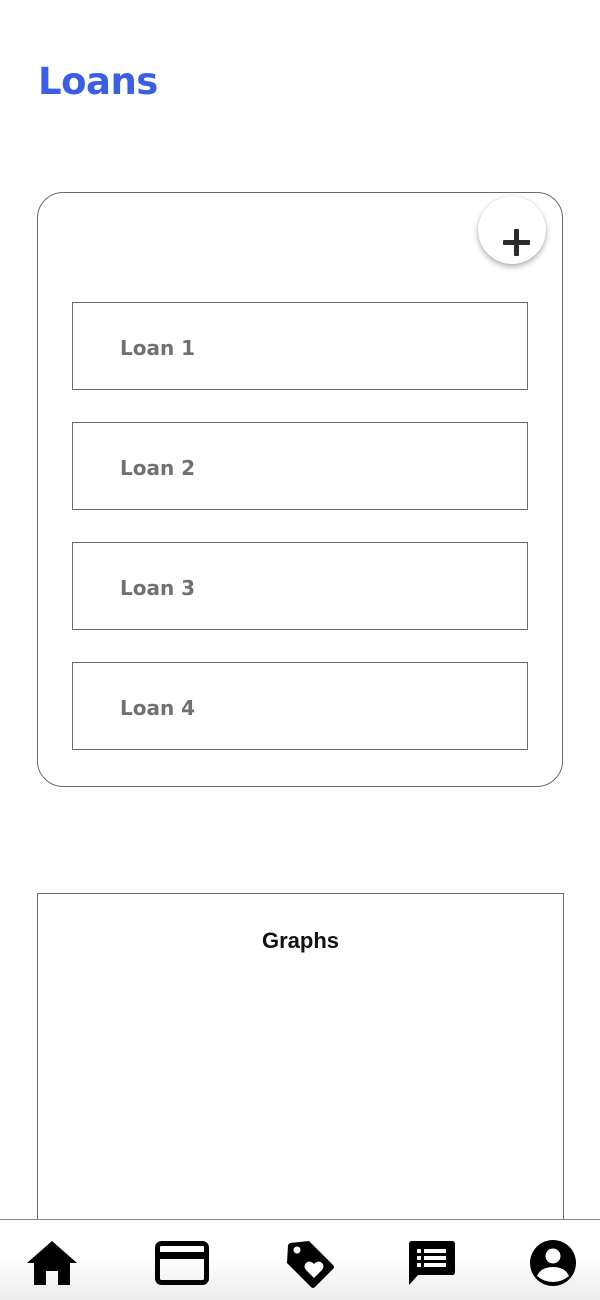  I want to click on nav-cards, so click(182, 1263).